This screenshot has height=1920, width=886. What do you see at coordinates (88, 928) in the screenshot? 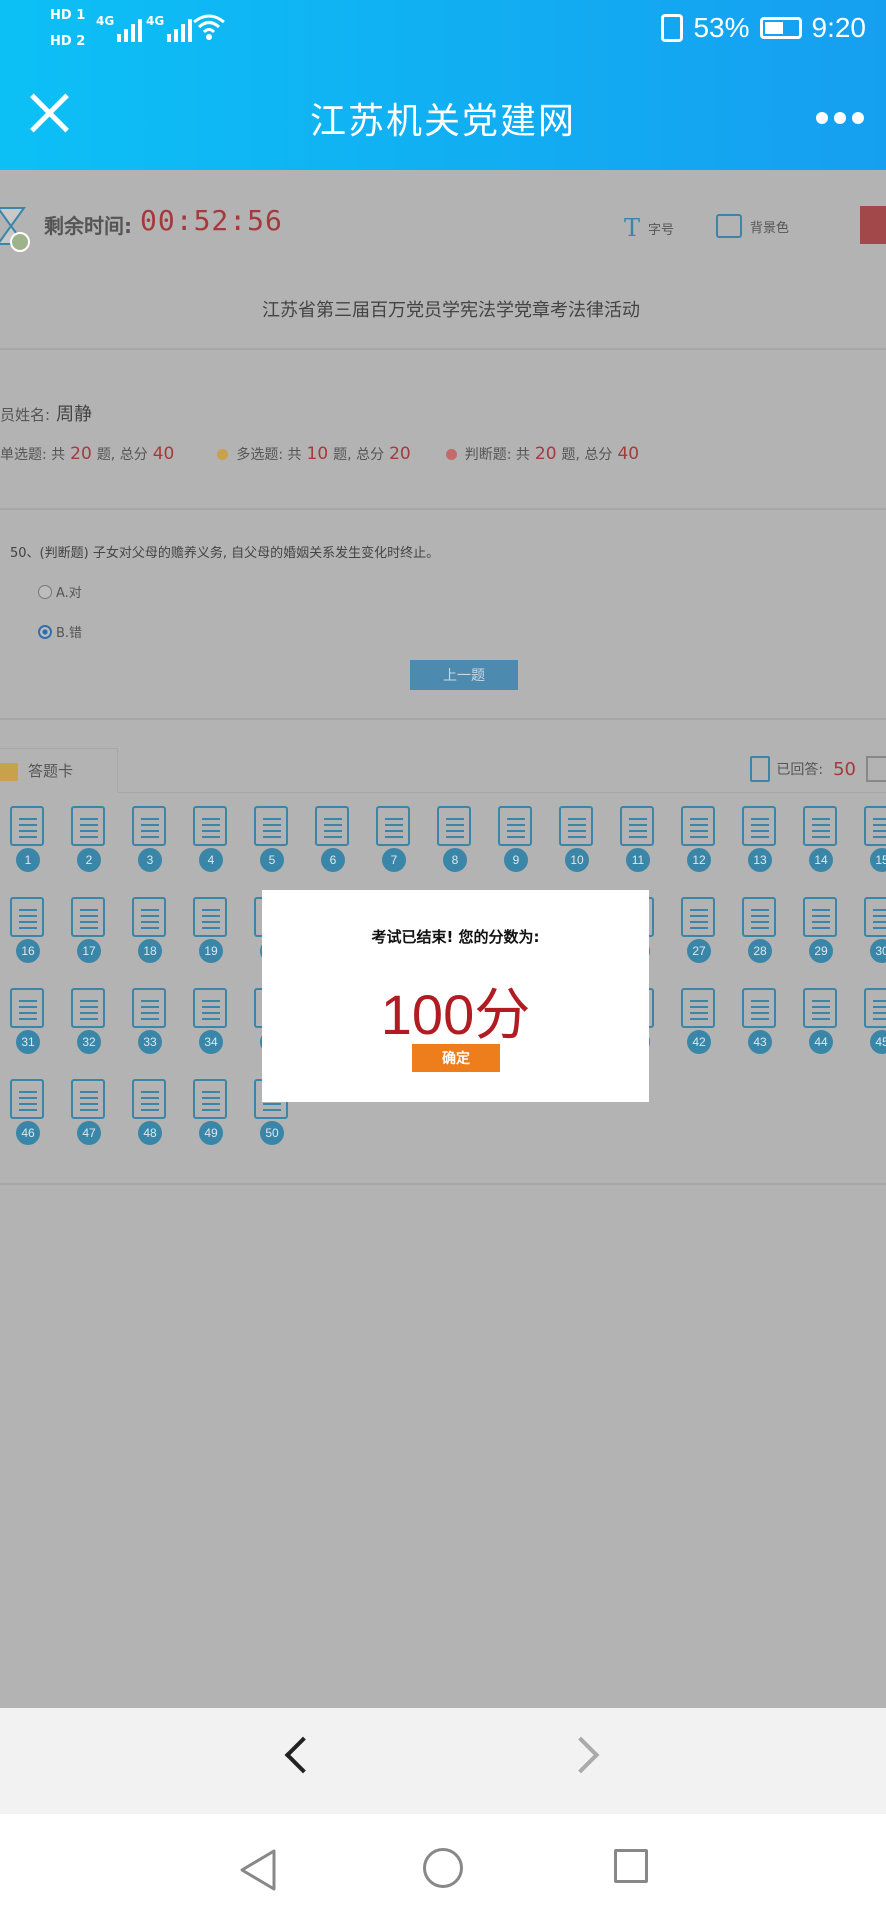
I see `question-card-item: 17` at bounding box center [88, 928].